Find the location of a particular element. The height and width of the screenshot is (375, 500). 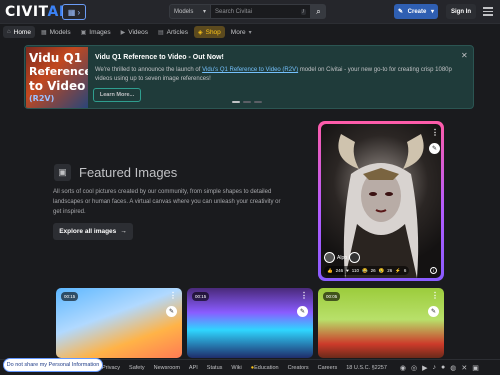

heart-icon: ♥ is located at coordinates (347, 270).